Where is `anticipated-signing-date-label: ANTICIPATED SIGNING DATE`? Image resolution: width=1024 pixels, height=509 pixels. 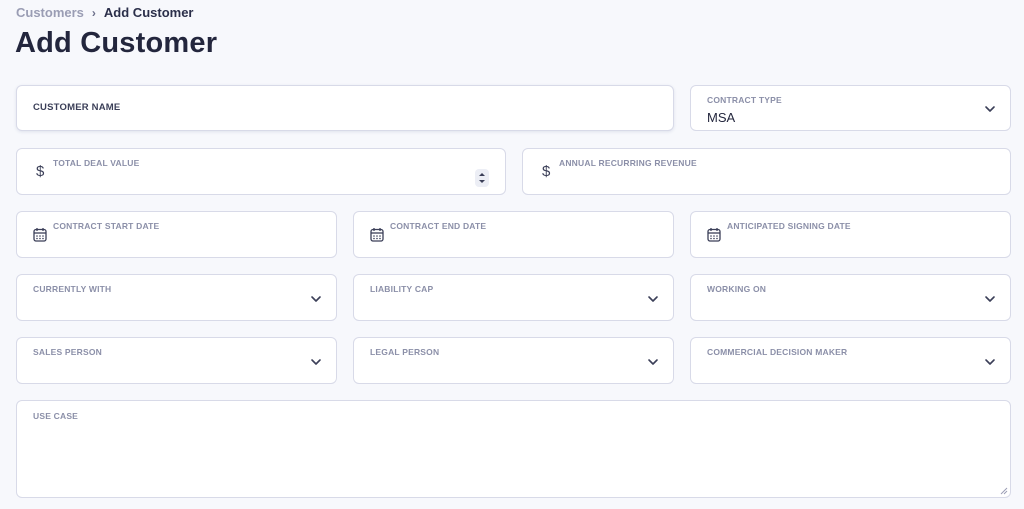 anticipated-signing-date-label: ANTICIPATED SIGNING DATE is located at coordinates (789, 226).